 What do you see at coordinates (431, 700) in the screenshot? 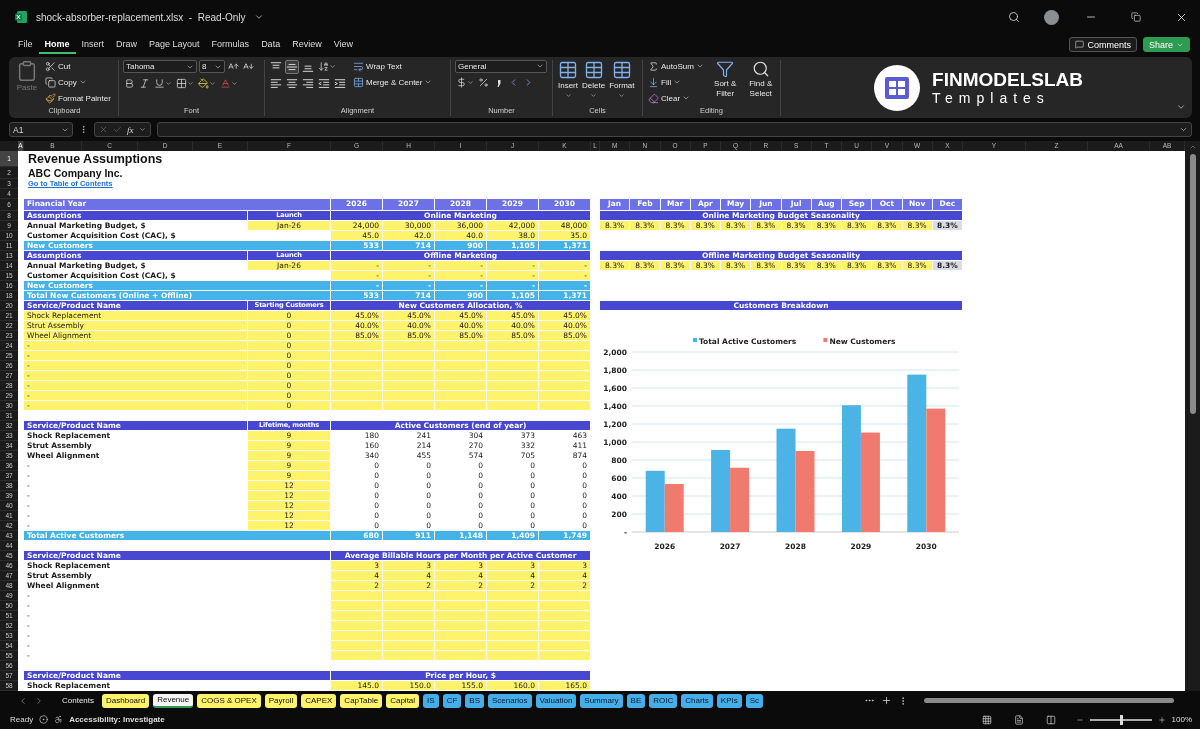
I see `sheet-tab: IS` at bounding box center [431, 700].